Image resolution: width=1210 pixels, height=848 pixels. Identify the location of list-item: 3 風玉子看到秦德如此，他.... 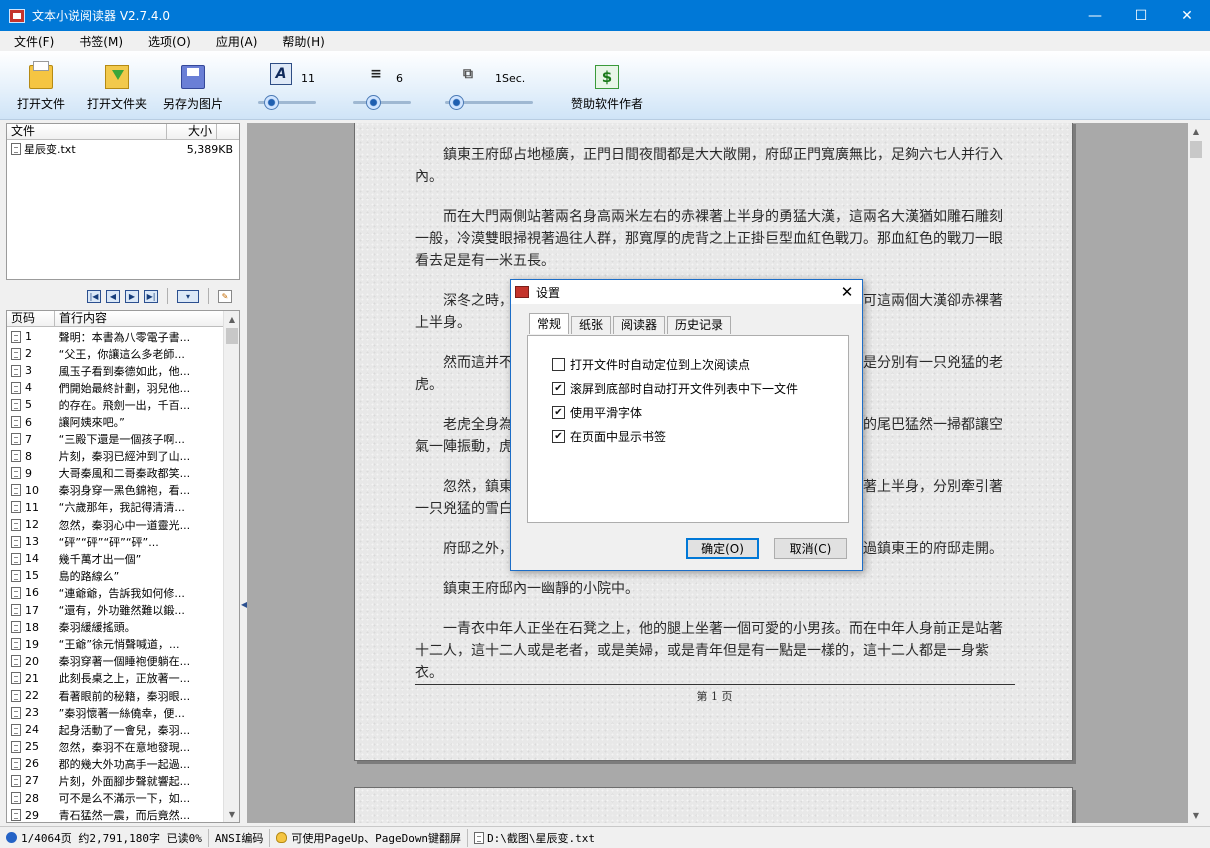
(116, 370).